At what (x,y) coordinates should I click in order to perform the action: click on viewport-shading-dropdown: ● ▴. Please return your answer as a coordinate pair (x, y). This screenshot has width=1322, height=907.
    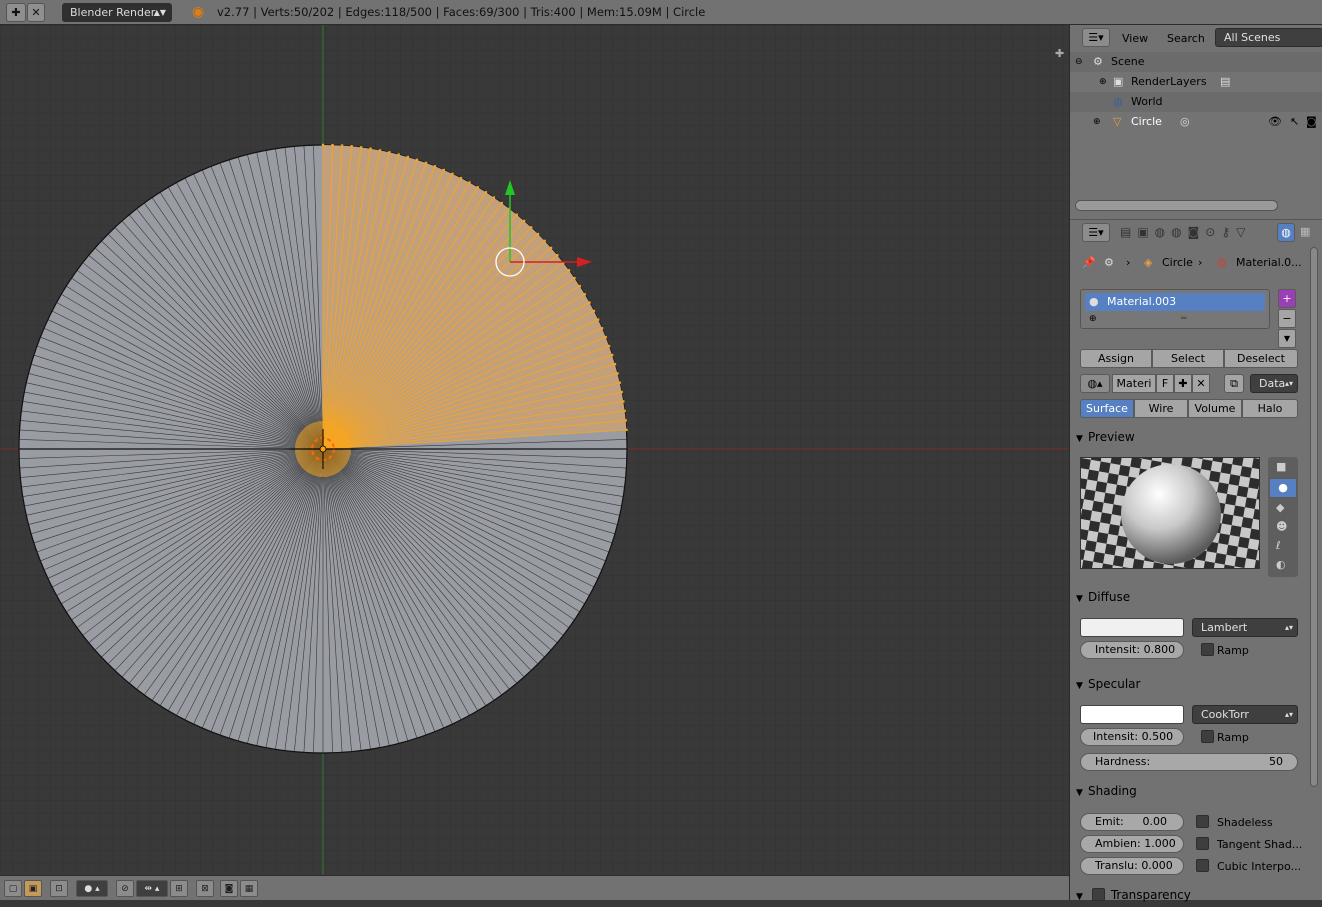
    Looking at the image, I should click on (92, 888).